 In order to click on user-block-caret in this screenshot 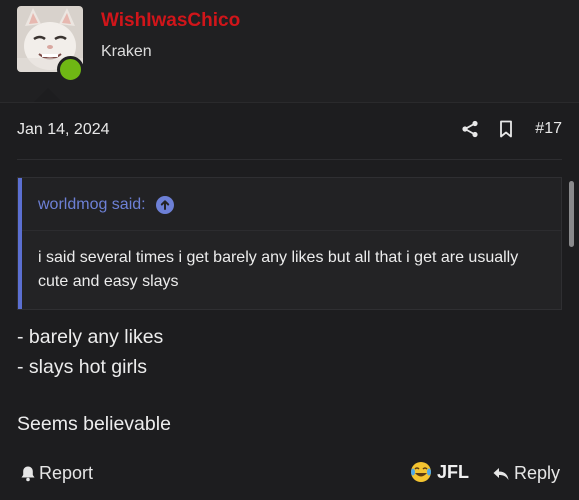, I will do `click(48, 95)`.